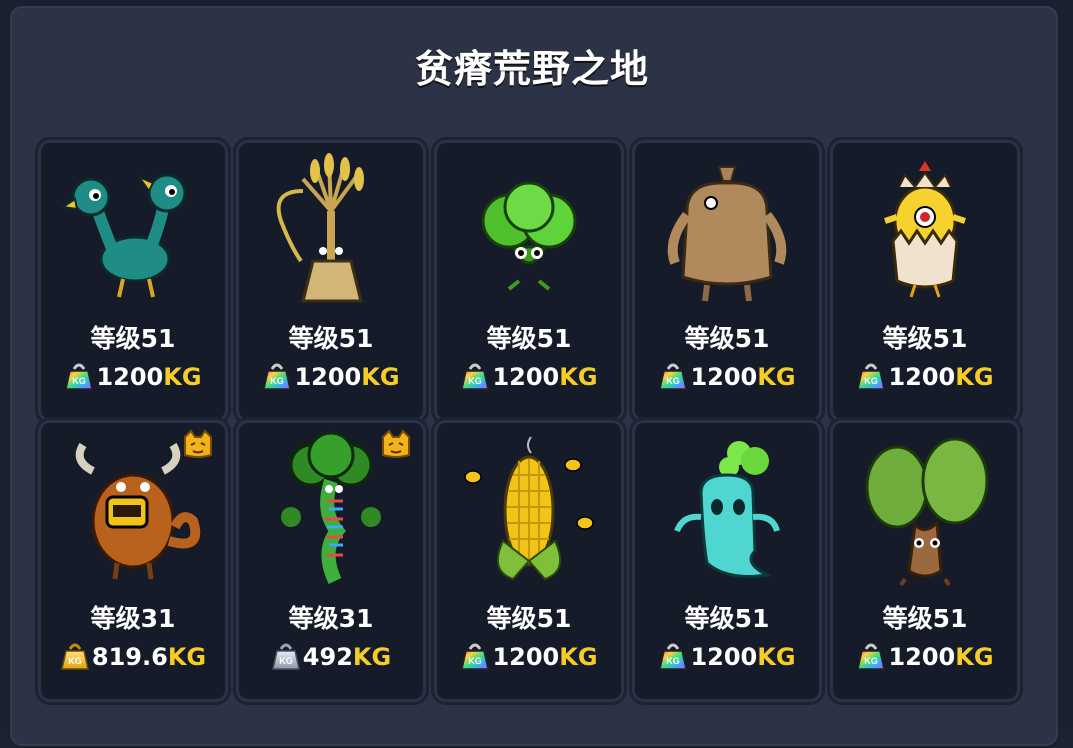 This screenshot has width=1073, height=748. I want to click on silver-kg-weight-icon: KG, so click(285, 656).